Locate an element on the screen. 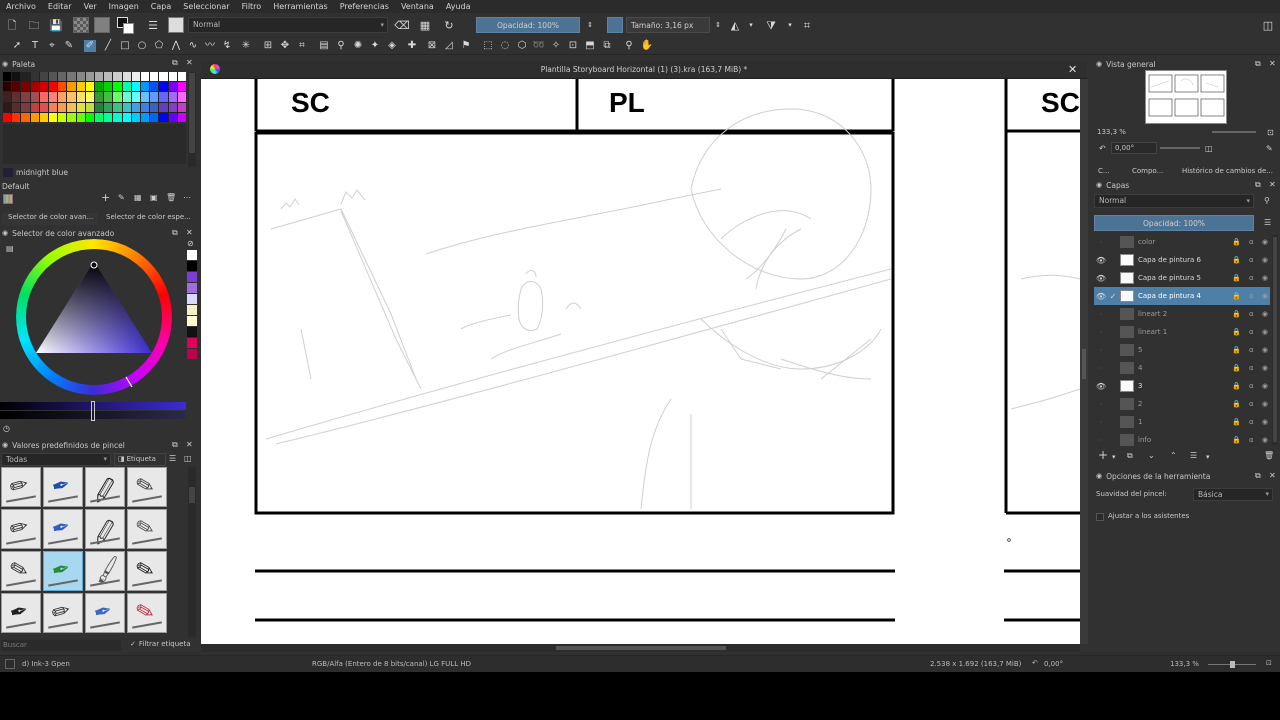 This screenshot has height=720, width=1280. status-fit-icon: ⊡ is located at coordinates (1269, 663).